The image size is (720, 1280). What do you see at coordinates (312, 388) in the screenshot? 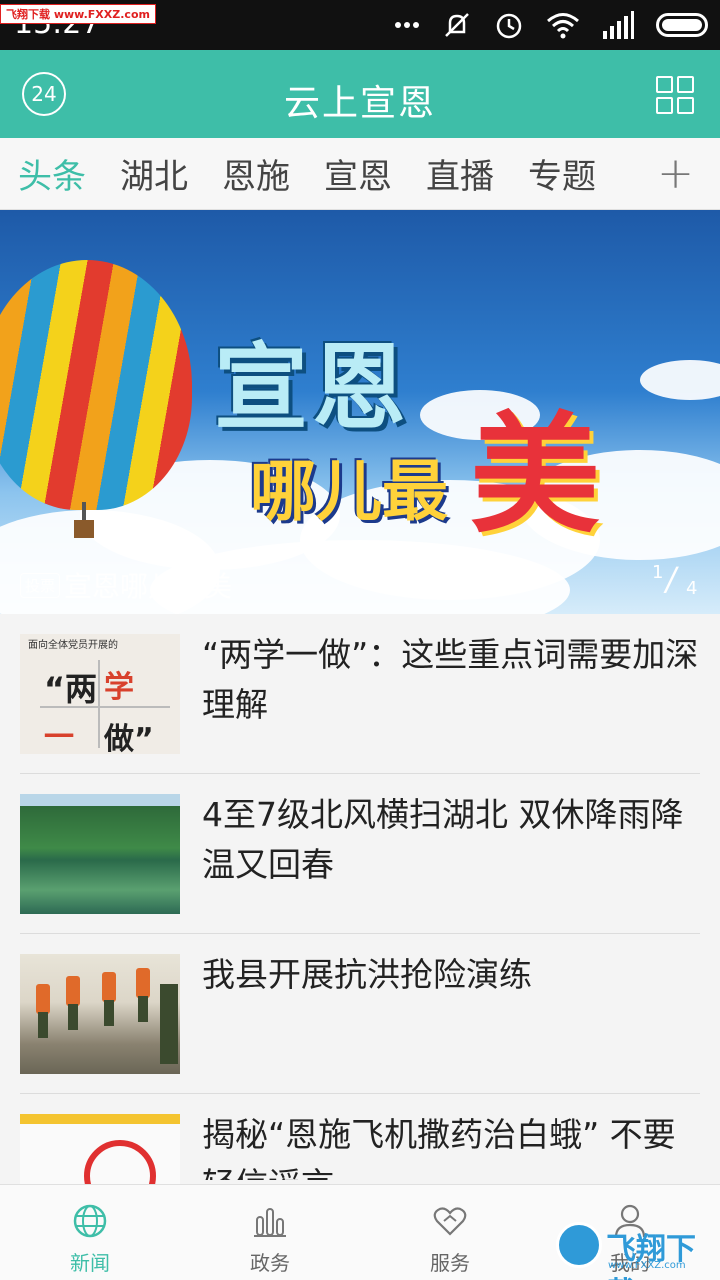
I see `banner-title-line1: 宣恩` at bounding box center [312, 388].